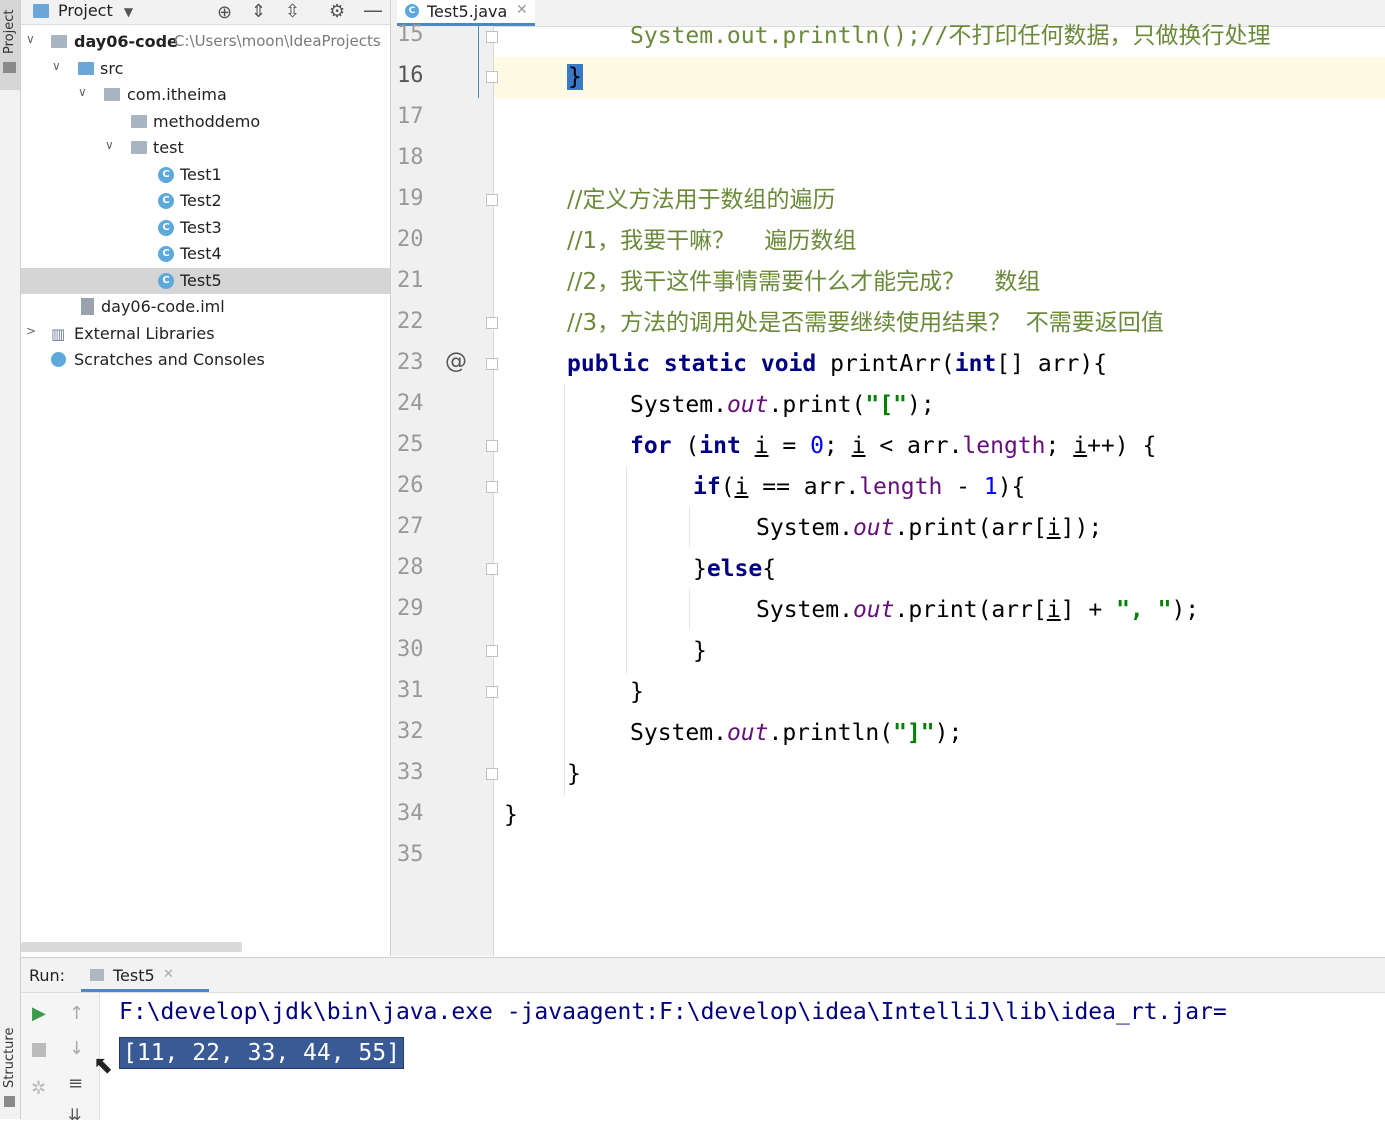 The image size is (1385, 1124). I want to click on rerun-icon: ▶, so click(39, 1013).